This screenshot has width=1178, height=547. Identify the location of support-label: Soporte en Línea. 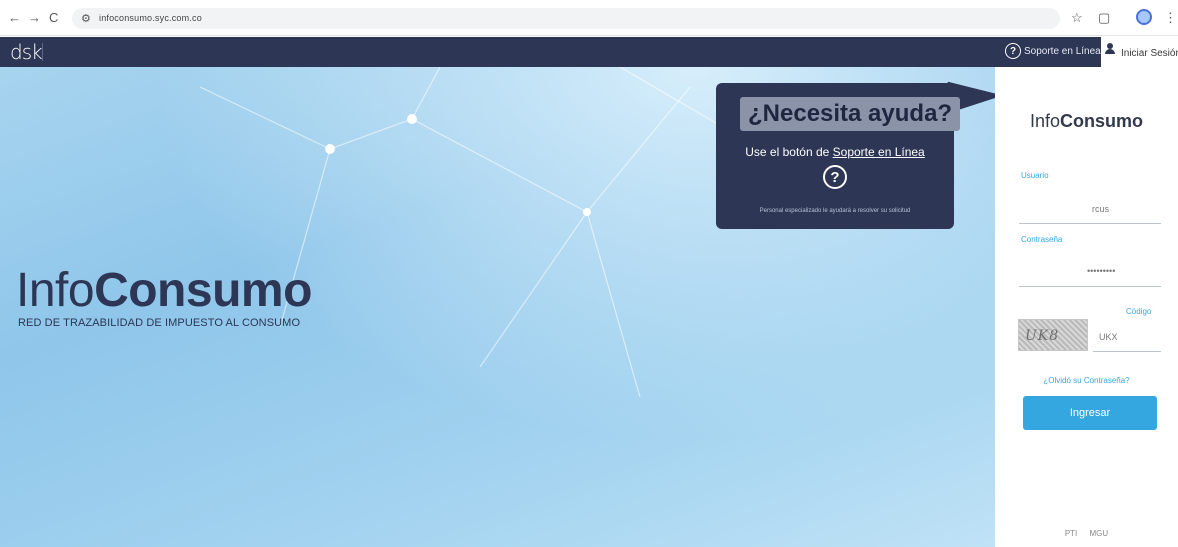
(1062, 51).